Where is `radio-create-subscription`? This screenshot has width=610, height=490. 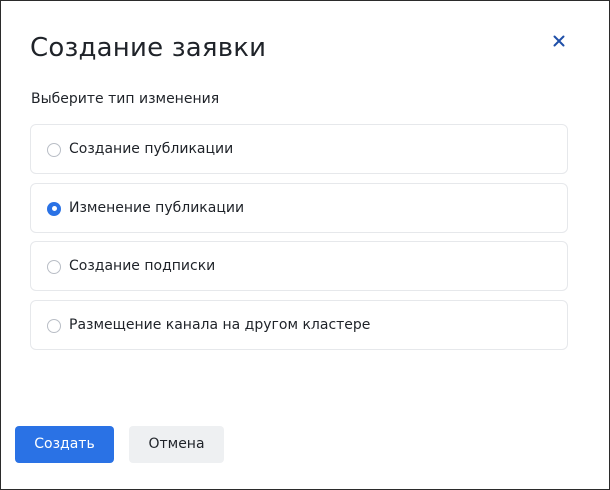
radio-create-subscription is located at coordinates (54, 267).